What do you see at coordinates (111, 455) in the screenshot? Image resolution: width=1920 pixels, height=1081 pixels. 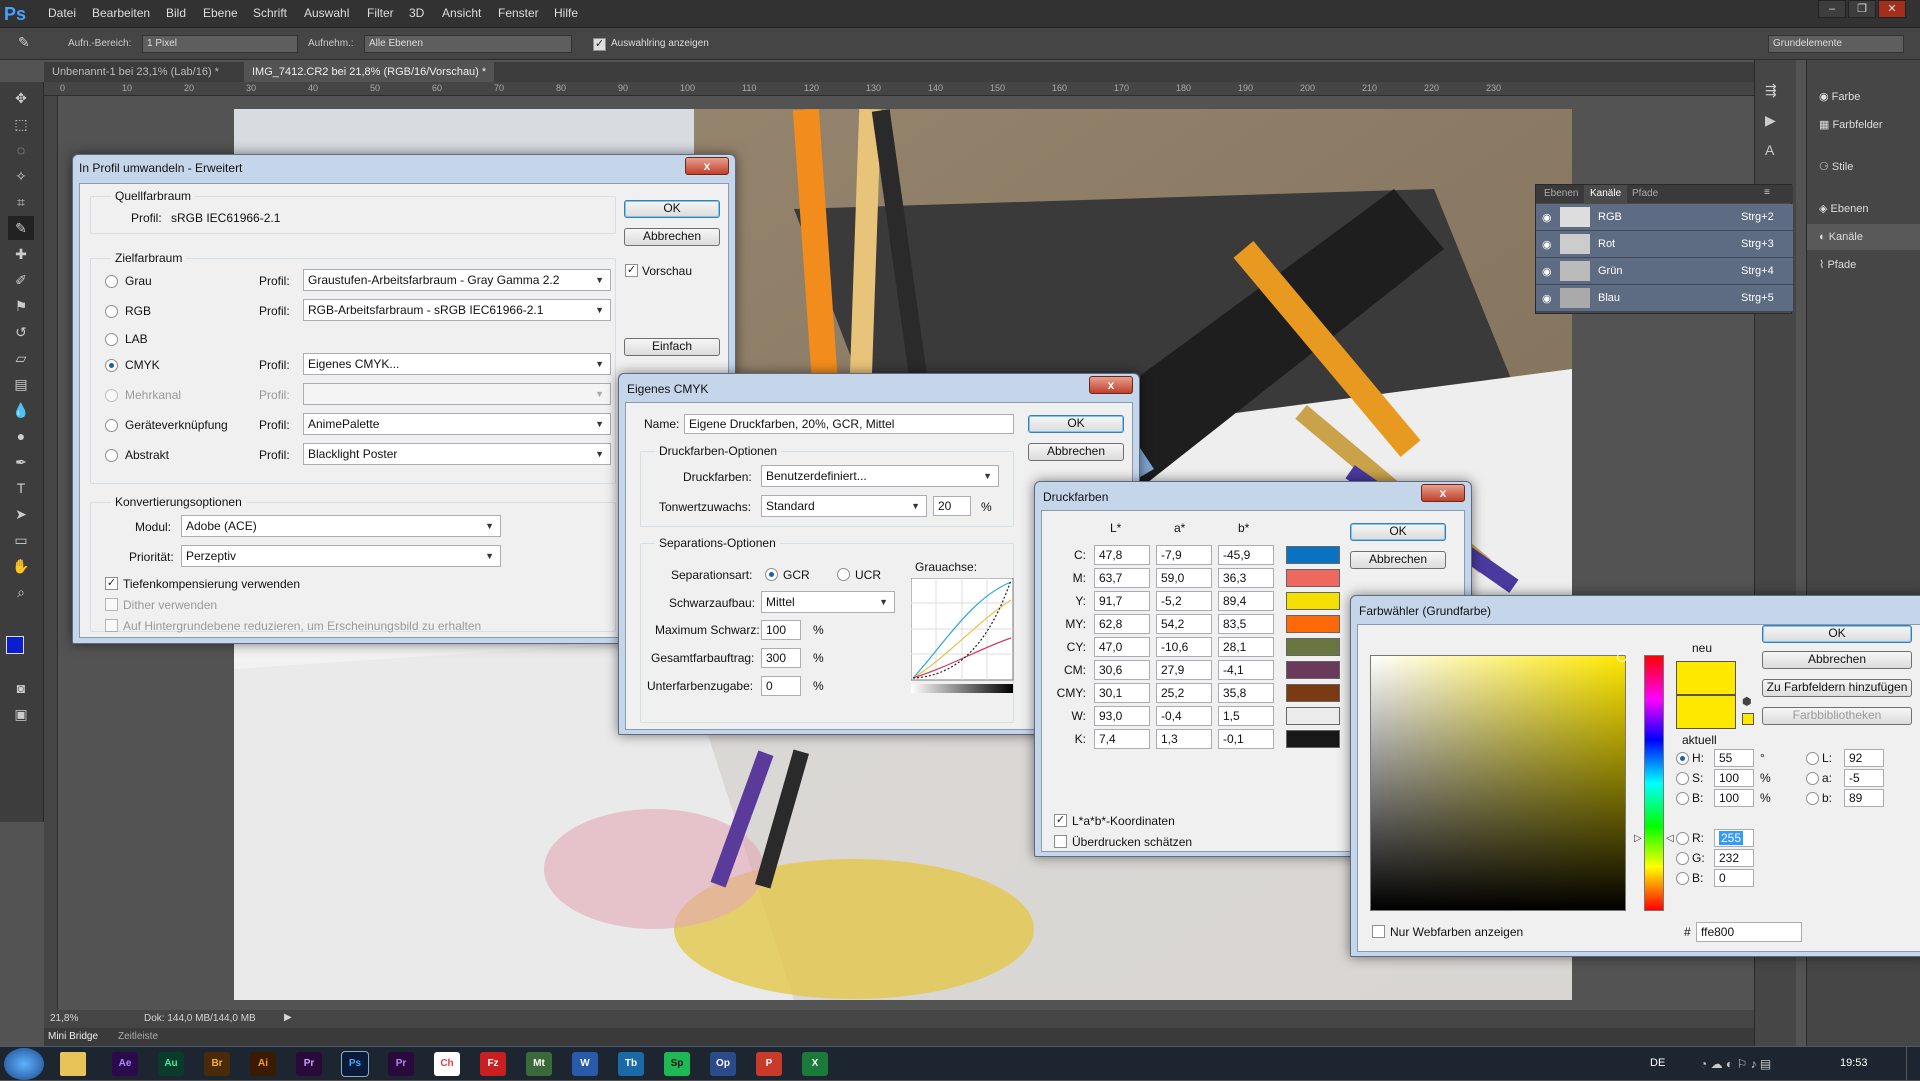 I see `radio-abstrakt` at bounding box center [111, 455].